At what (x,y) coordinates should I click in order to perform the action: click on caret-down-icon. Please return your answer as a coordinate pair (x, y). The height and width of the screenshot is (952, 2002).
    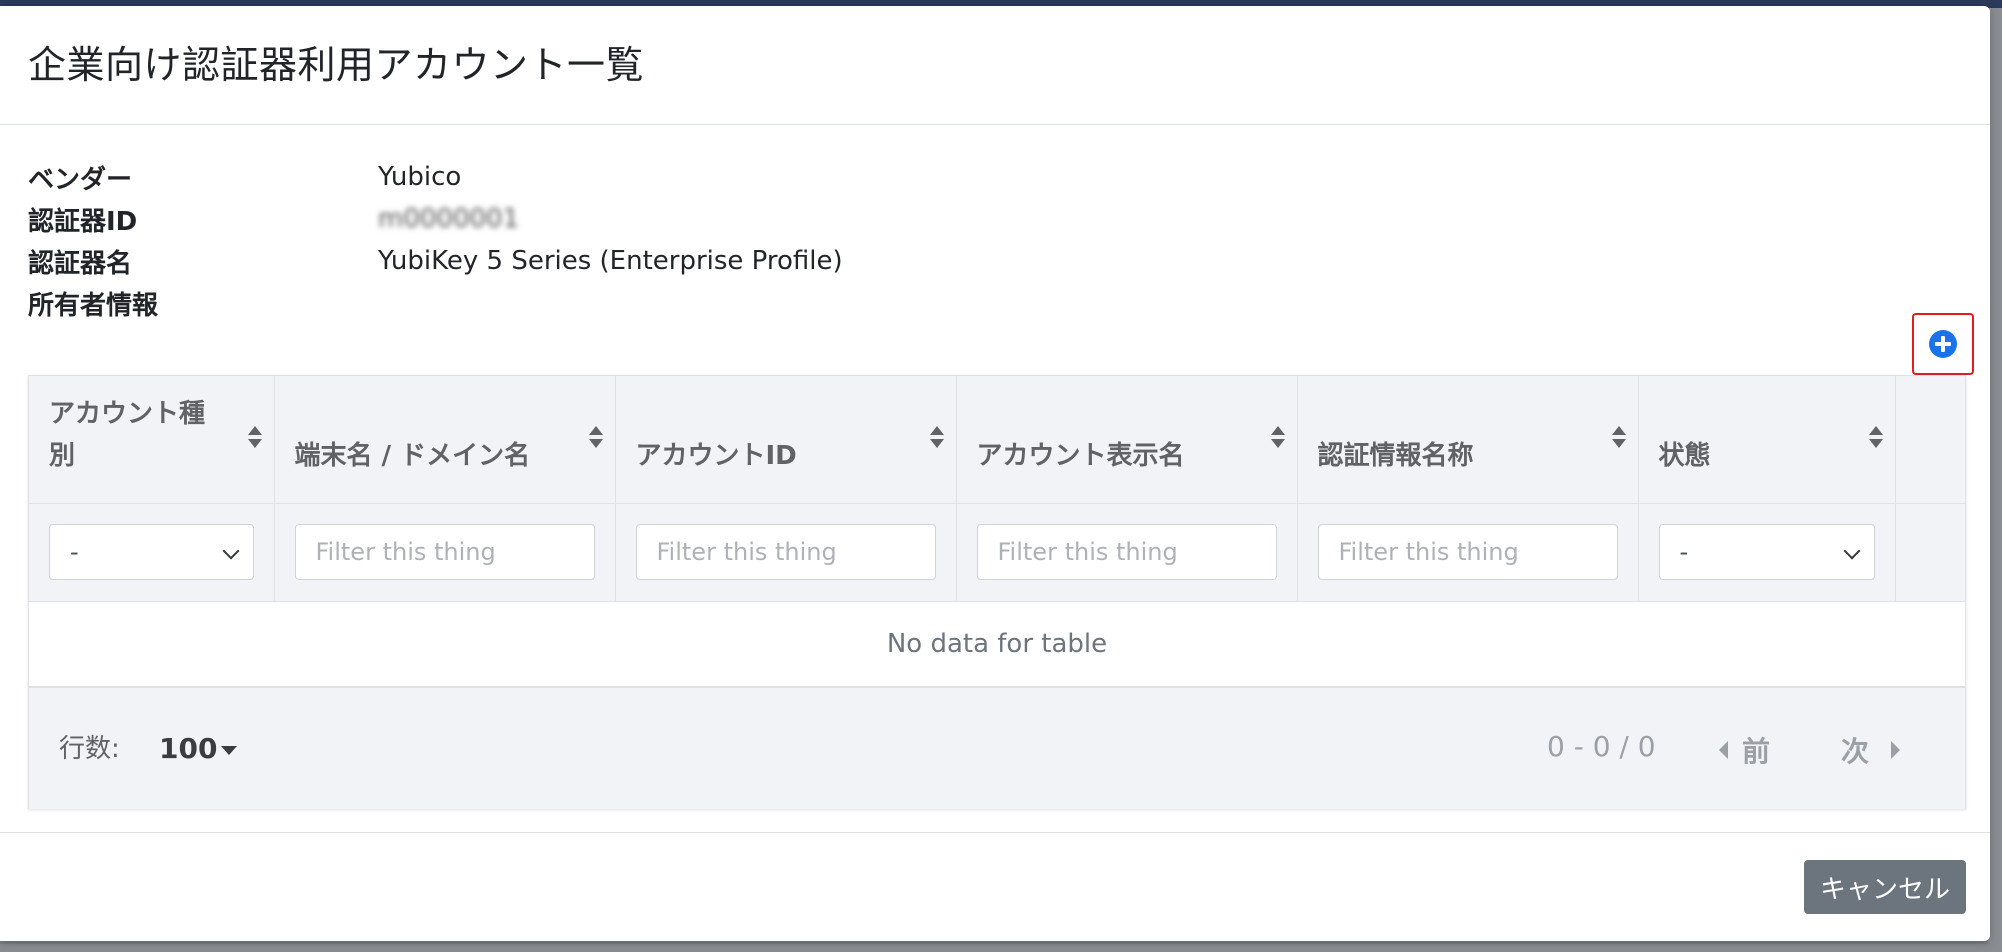
    Looking at the image, I should click on (229, 750).